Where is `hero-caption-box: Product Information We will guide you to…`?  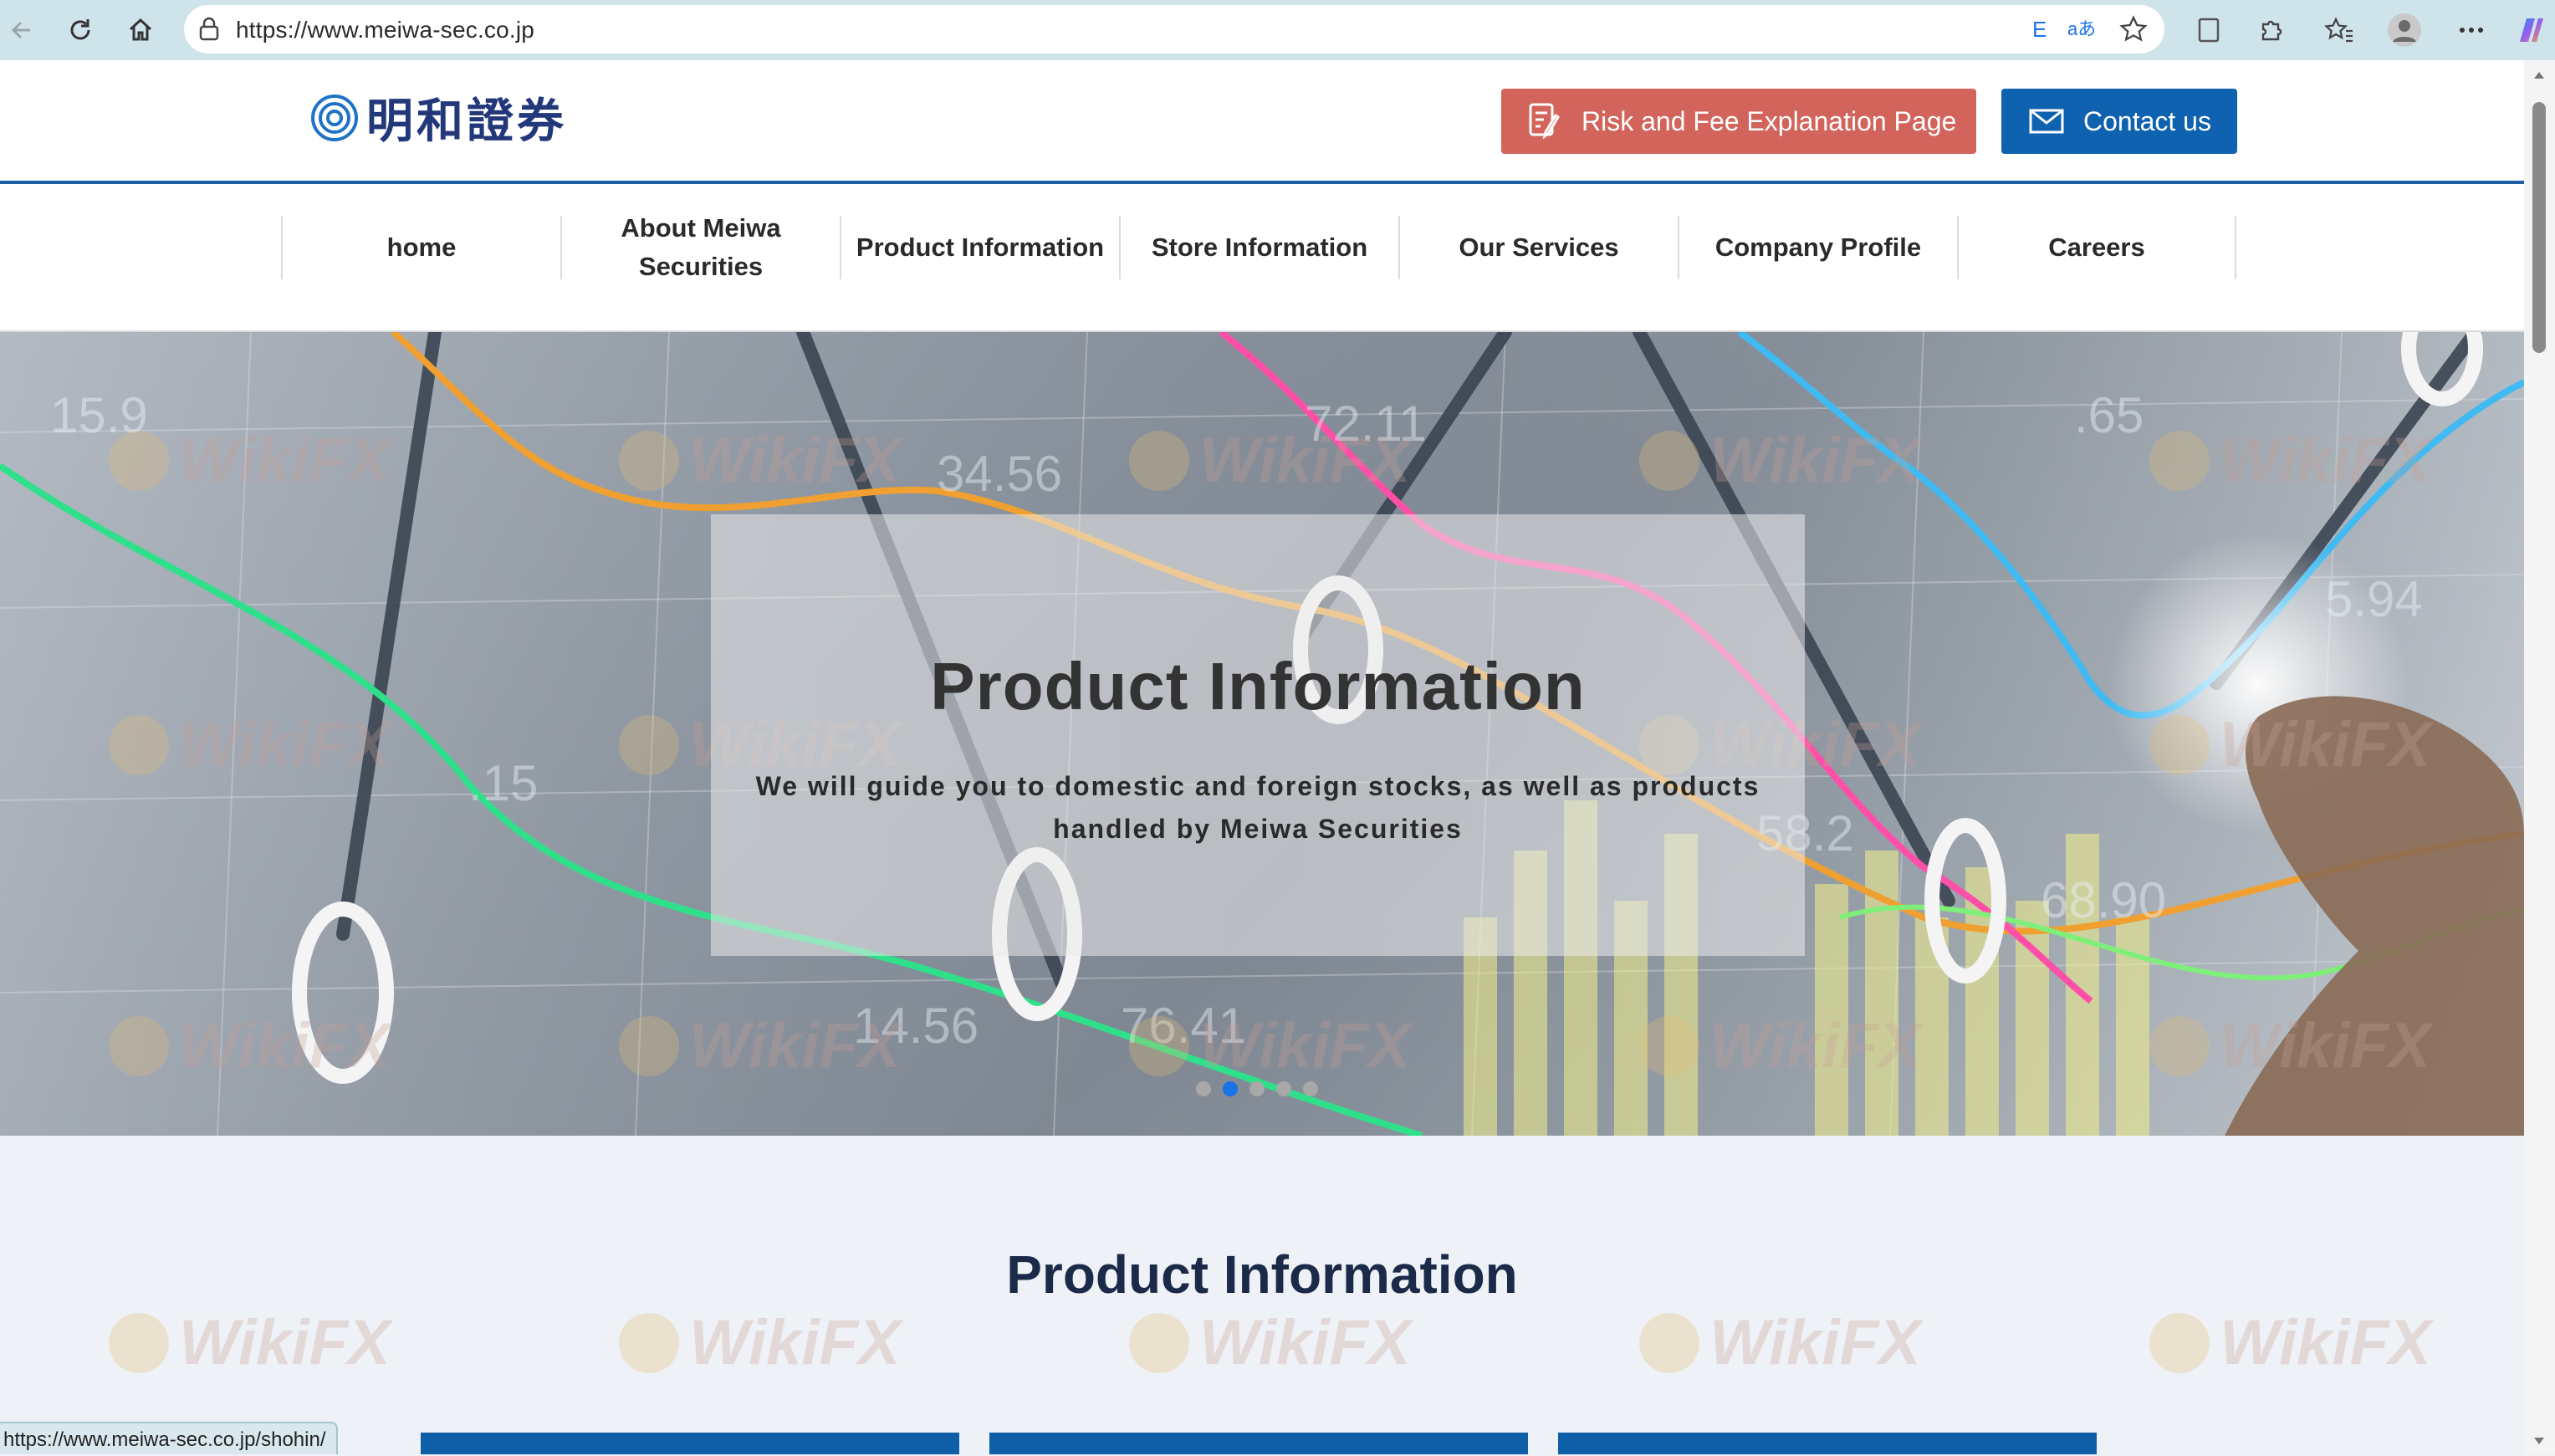
hero-caption-box: Product Information We will guide you to… is located at coordinates (1258, 735).